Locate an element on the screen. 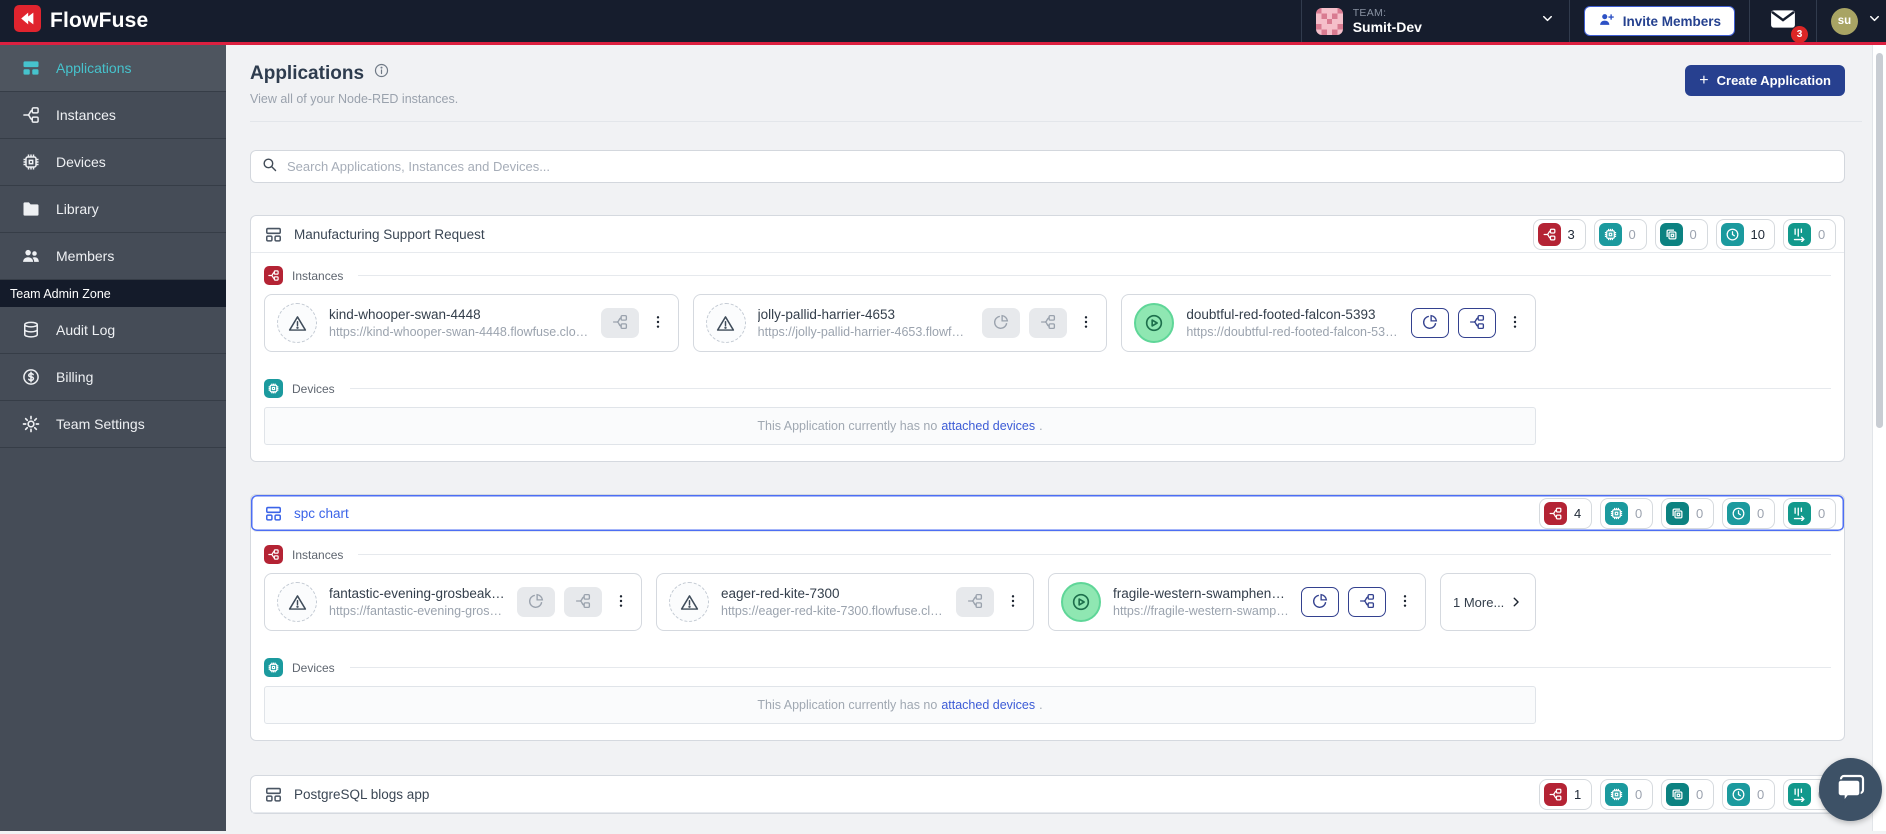 This screenshot has height=834, width=1886. sidebar-item-audit-log: Audit Log is located at coordinates (113, 330).